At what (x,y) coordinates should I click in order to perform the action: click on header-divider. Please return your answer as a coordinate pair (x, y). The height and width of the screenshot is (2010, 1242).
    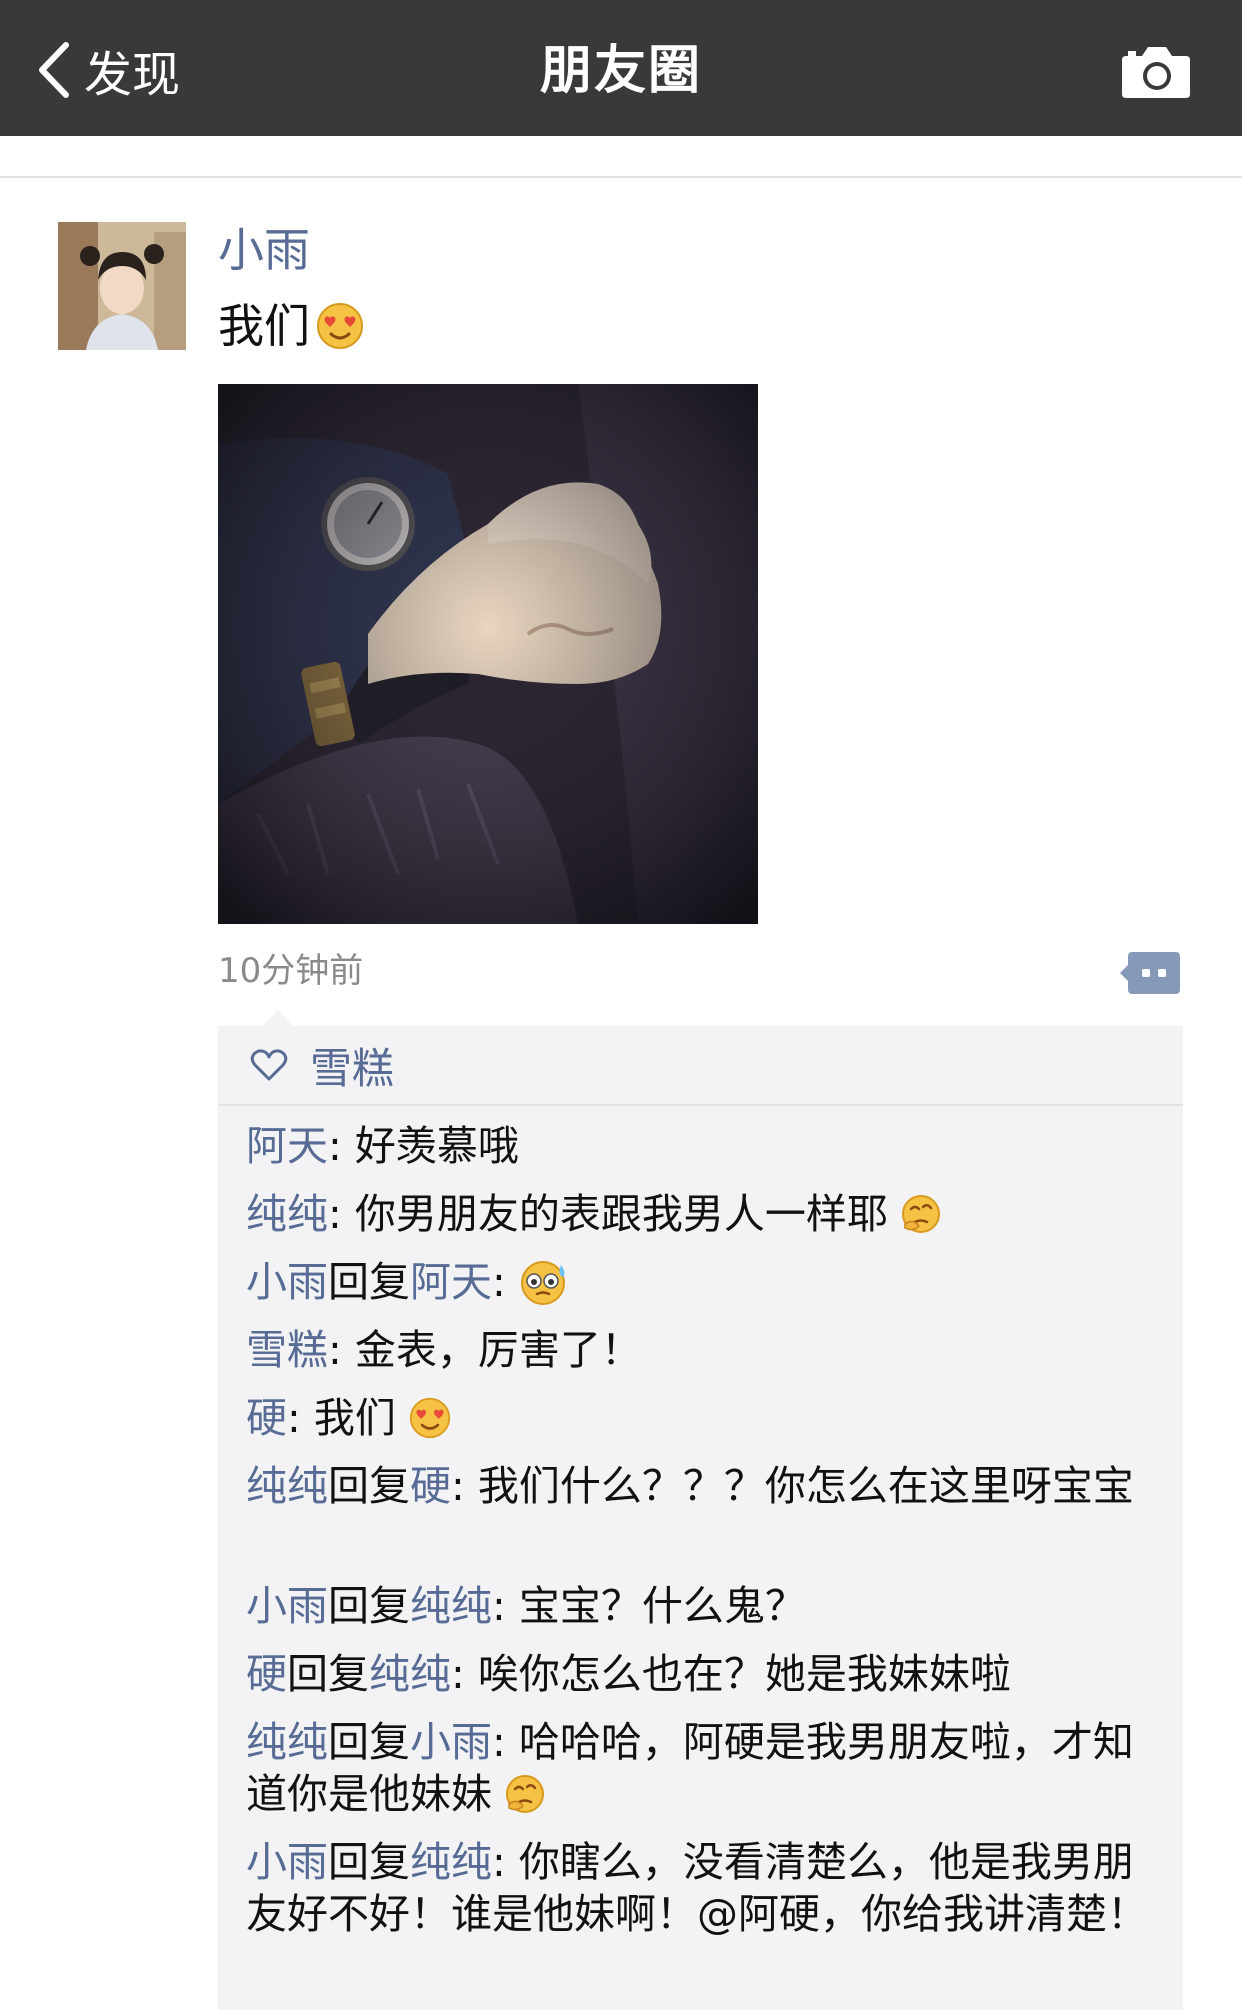
    Looking at the image, I should click on (621, 157).